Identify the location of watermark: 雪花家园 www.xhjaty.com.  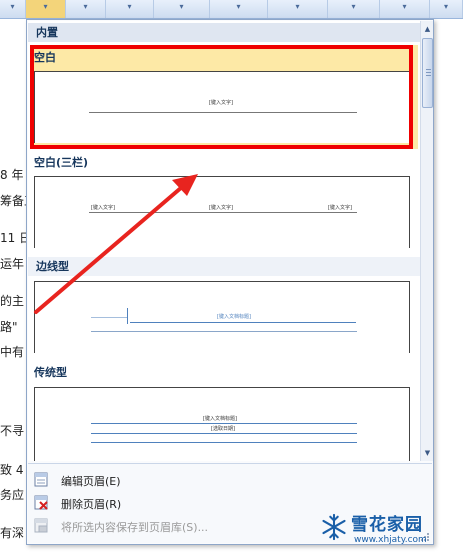
(390, 531).